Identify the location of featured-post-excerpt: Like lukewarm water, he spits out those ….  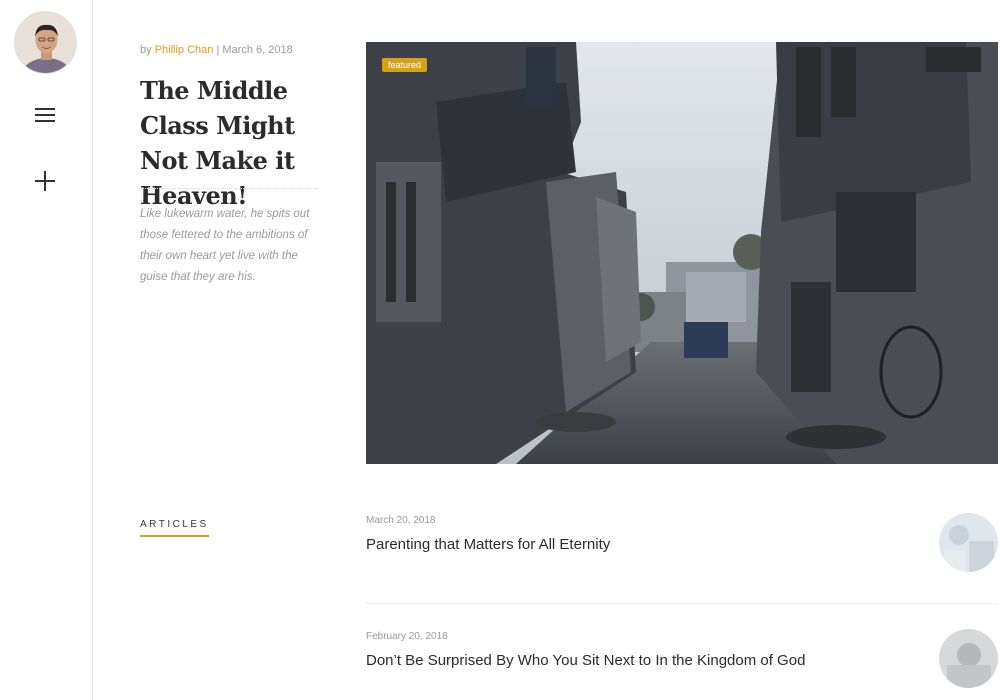
(225, 245).